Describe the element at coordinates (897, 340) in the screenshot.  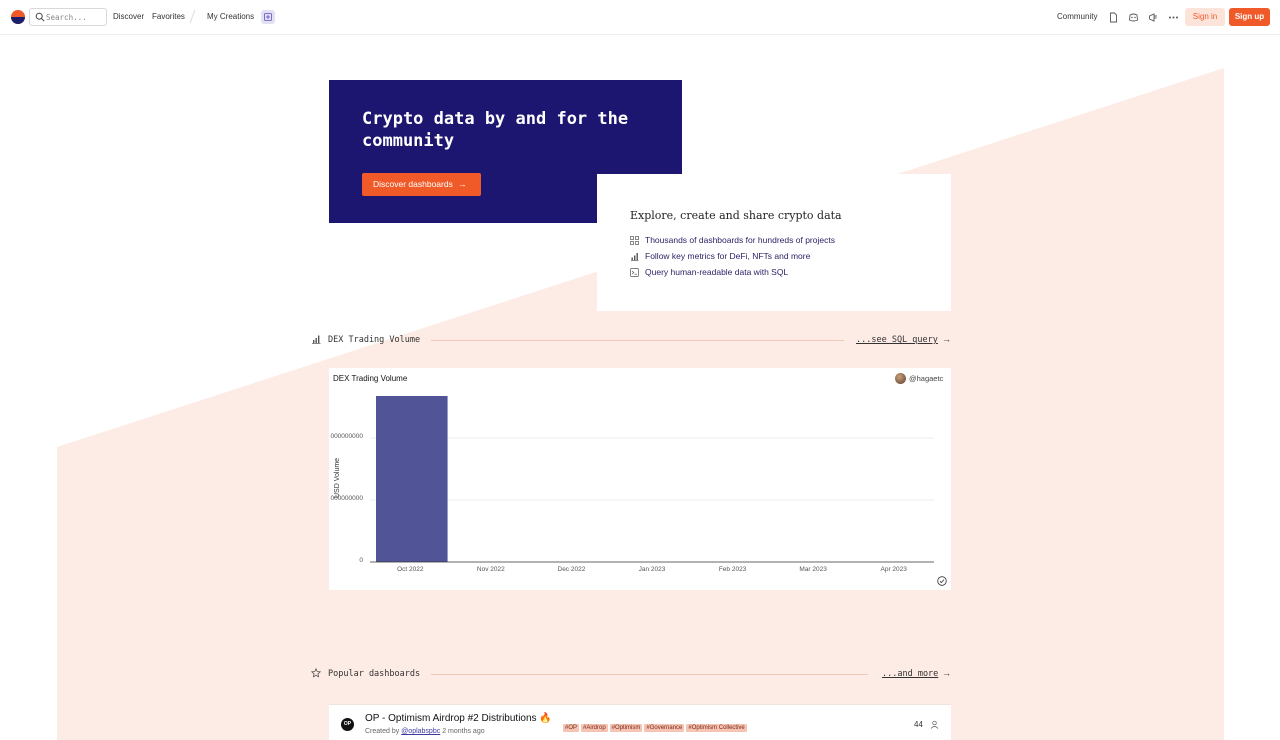
I see `see-sql-query-link: ...see SQL query` at that location.